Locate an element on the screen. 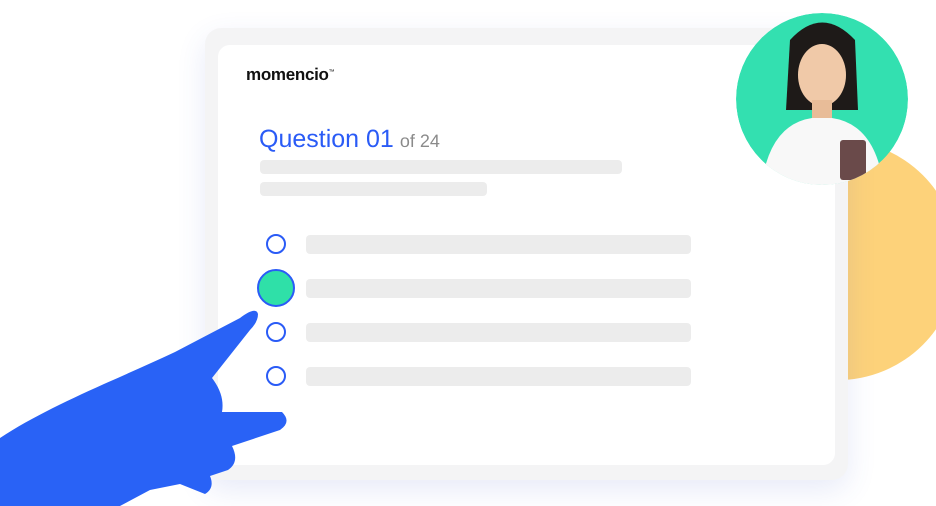 The width and height of the screenshot is (936, 506). question-count: of 24 is located at coordinates (420, 141).